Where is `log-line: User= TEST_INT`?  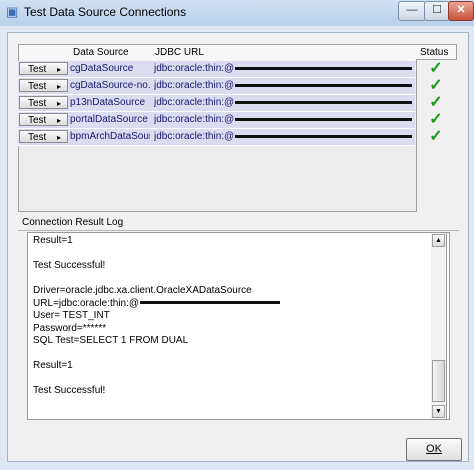 log-line: User= TEST_INT is located at coordinates (156, 316).